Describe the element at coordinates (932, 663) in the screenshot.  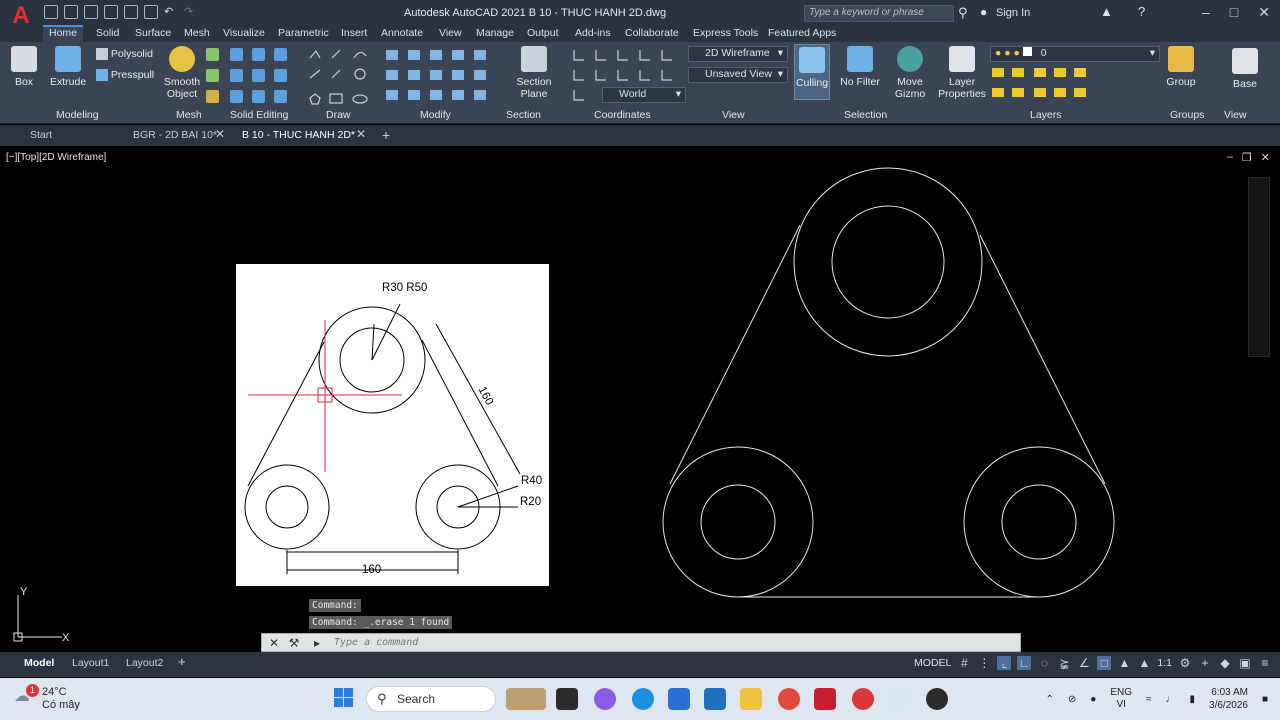
I see `model-space-button: MODEL` at that location.